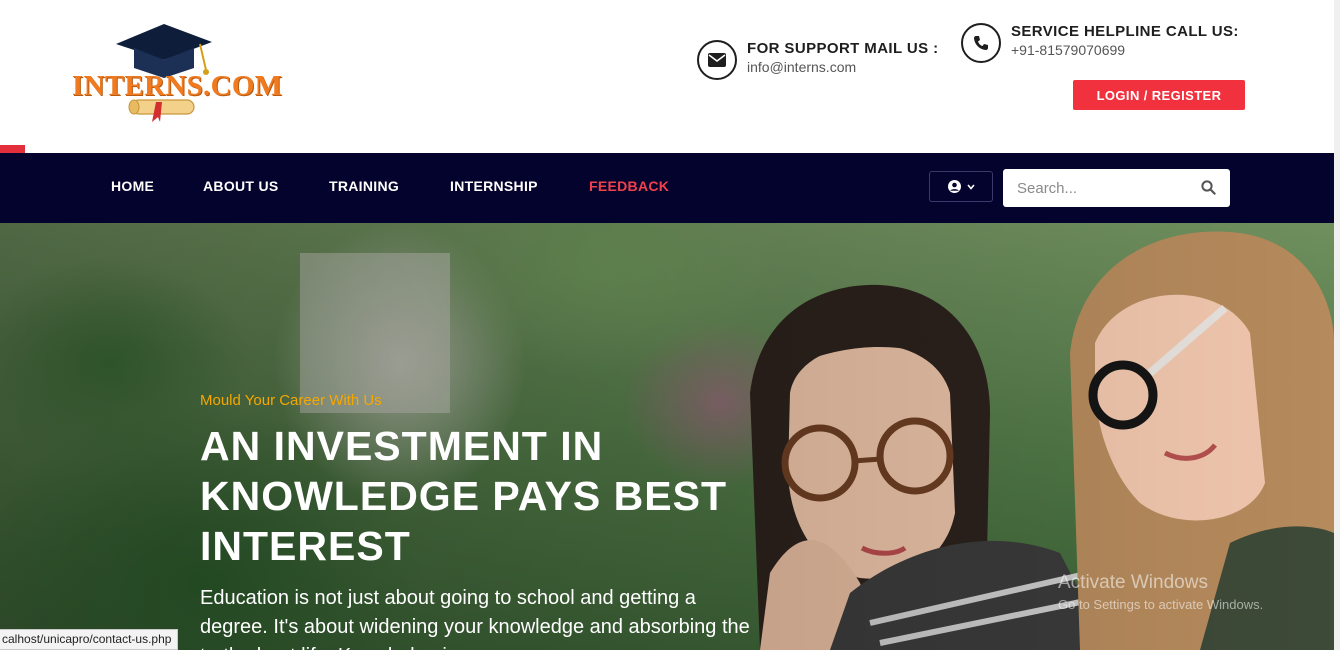  I want to click on envelope-icon, so click(717, 60).